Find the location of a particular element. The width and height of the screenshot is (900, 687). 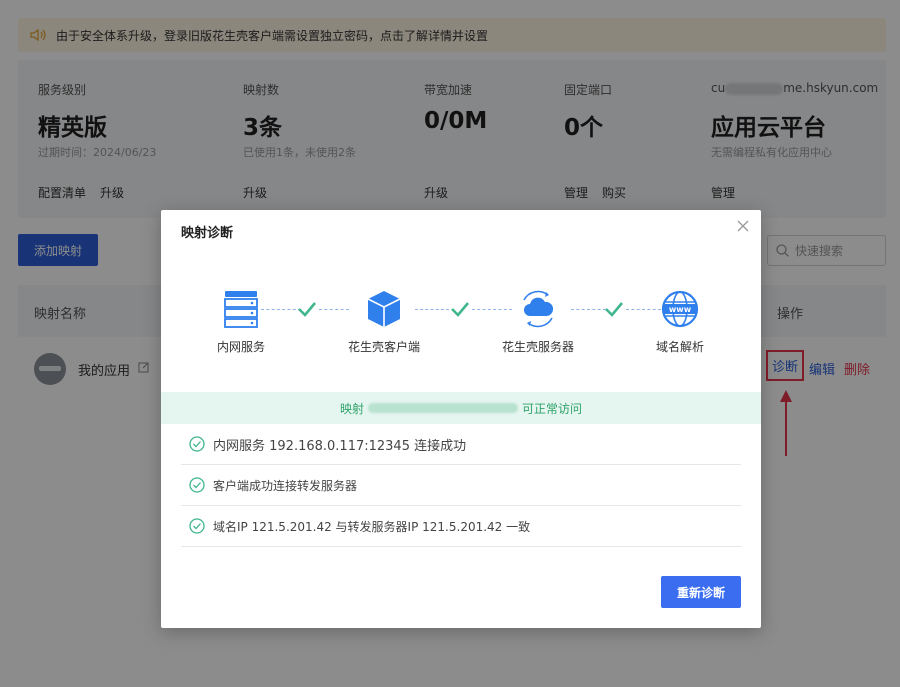

redacted-blur is located at coordinates (443, 408).